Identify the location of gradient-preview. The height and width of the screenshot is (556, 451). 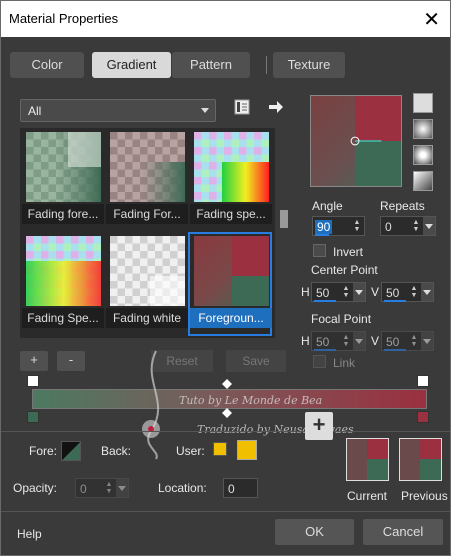
(356, 141).